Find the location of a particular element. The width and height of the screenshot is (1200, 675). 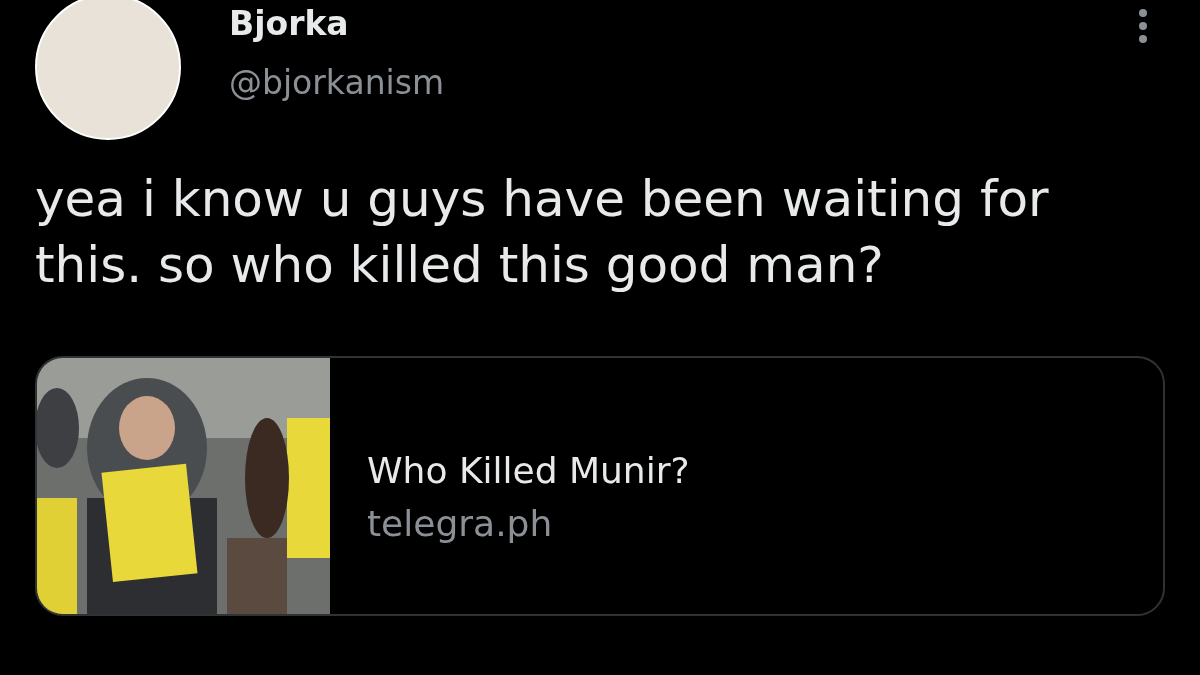

author-name: Bjorka is located at coordinates (337, 23).